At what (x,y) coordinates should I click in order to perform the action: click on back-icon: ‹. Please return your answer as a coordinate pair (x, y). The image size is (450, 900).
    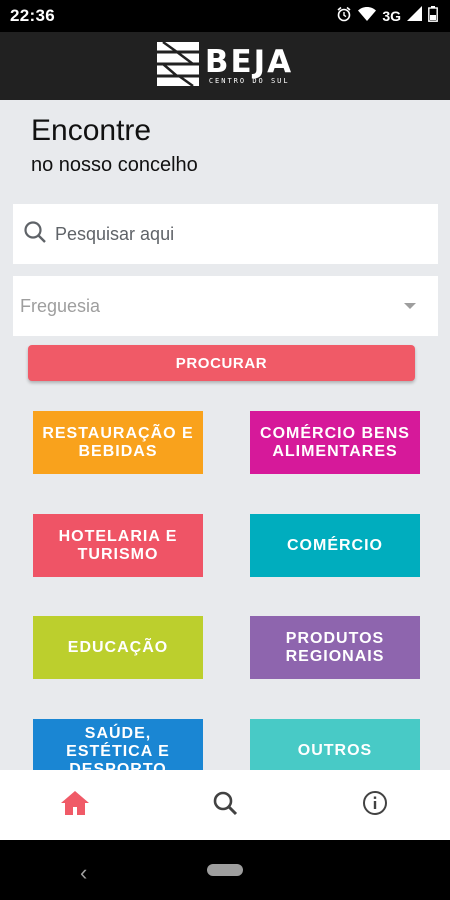
    Looking at the image, I should click on (83, 873).